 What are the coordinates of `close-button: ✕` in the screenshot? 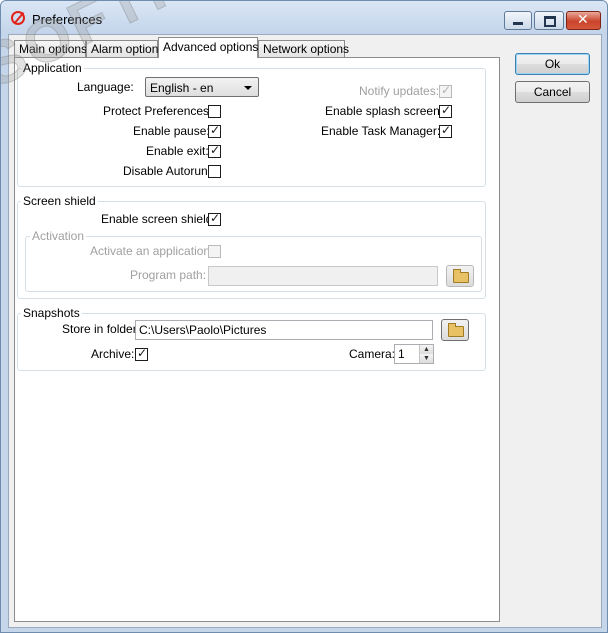 It's located at (583, 20).